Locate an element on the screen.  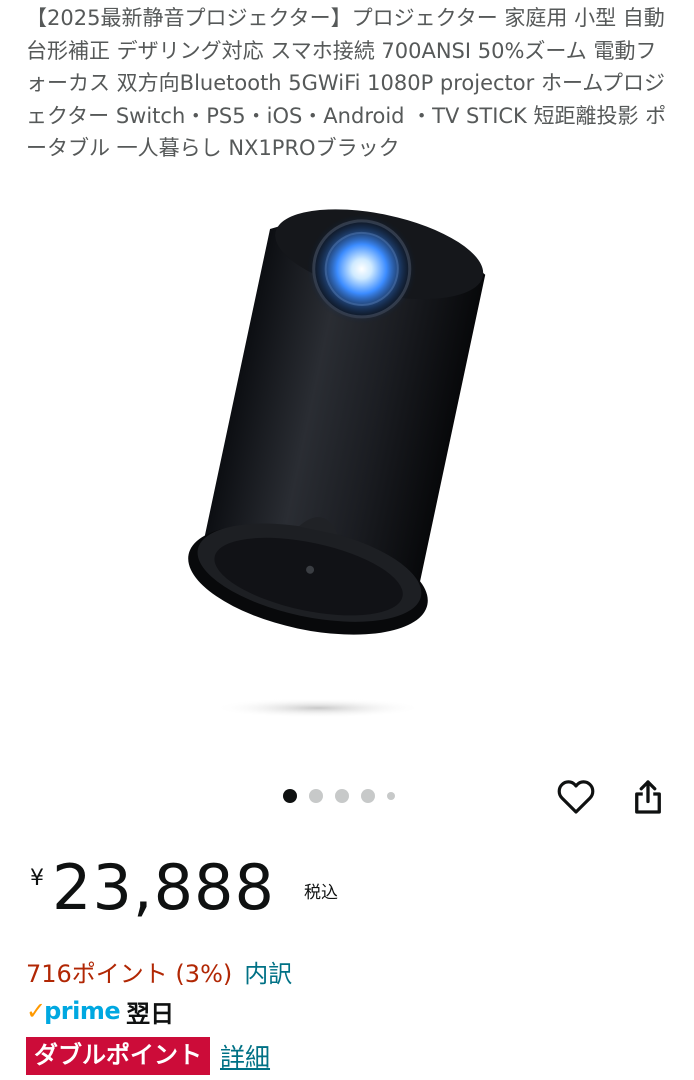
heart-outline-icon is located at coordinates (576, 797).